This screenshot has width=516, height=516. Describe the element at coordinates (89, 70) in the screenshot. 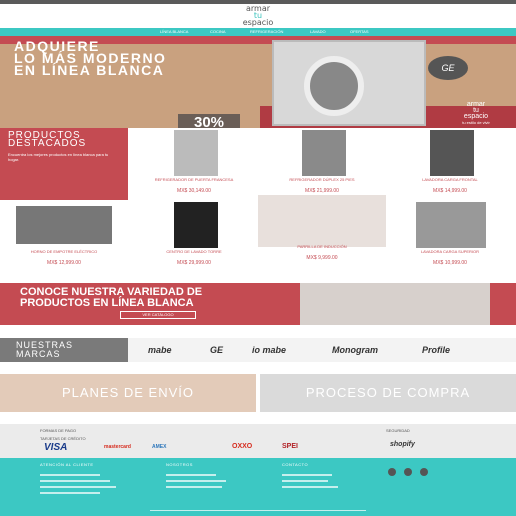

I see `hero-title-line3: EN LÍNEA BLANCA` at that location.